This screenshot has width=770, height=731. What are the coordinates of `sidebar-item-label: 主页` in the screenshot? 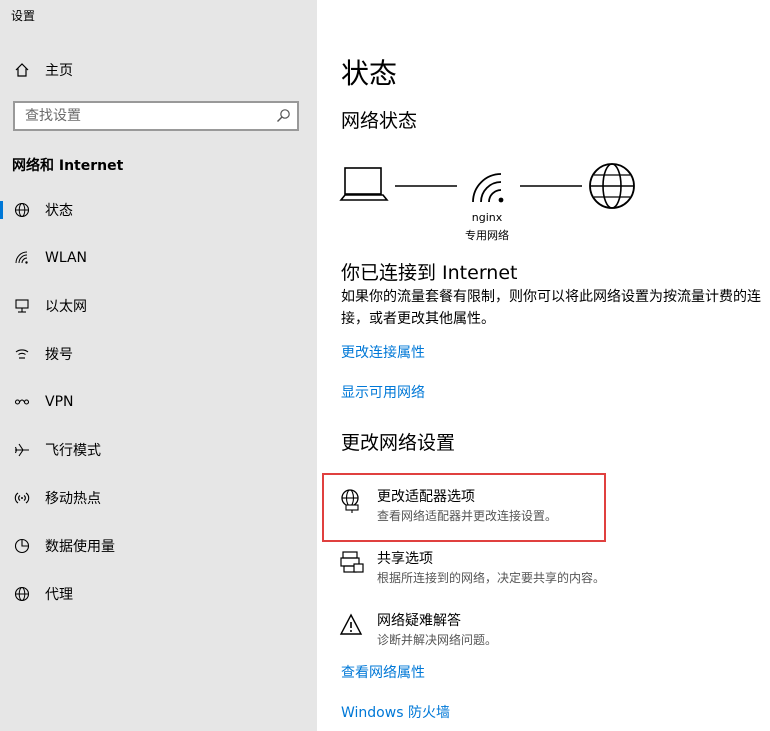 It's located at (59, 71).